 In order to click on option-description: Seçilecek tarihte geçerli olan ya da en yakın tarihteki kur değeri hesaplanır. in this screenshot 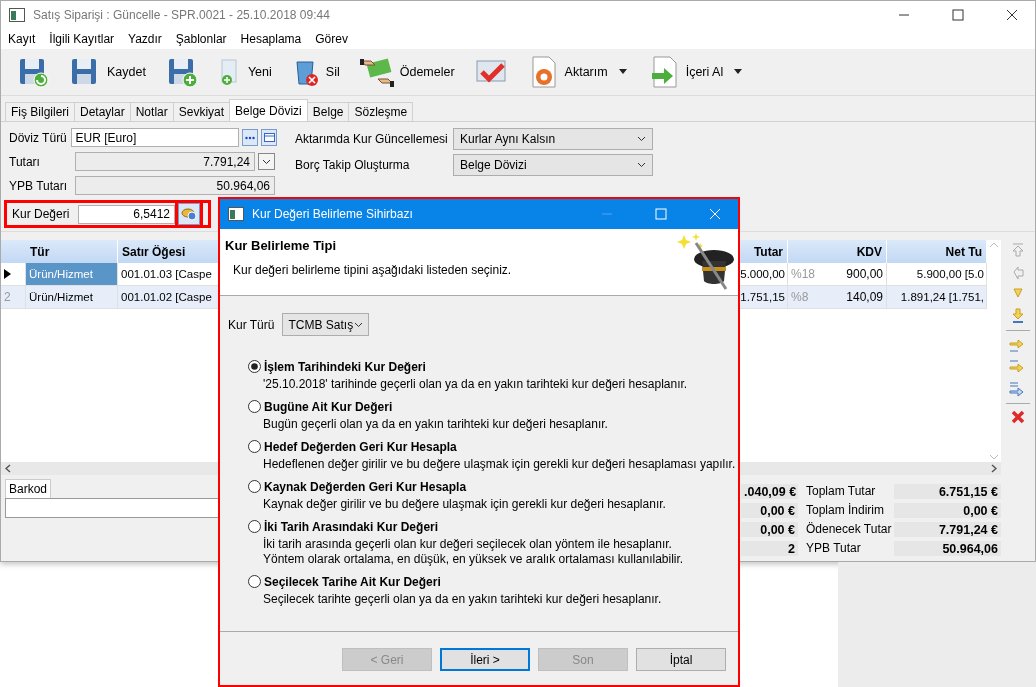, I will do `click(462, 599)`.